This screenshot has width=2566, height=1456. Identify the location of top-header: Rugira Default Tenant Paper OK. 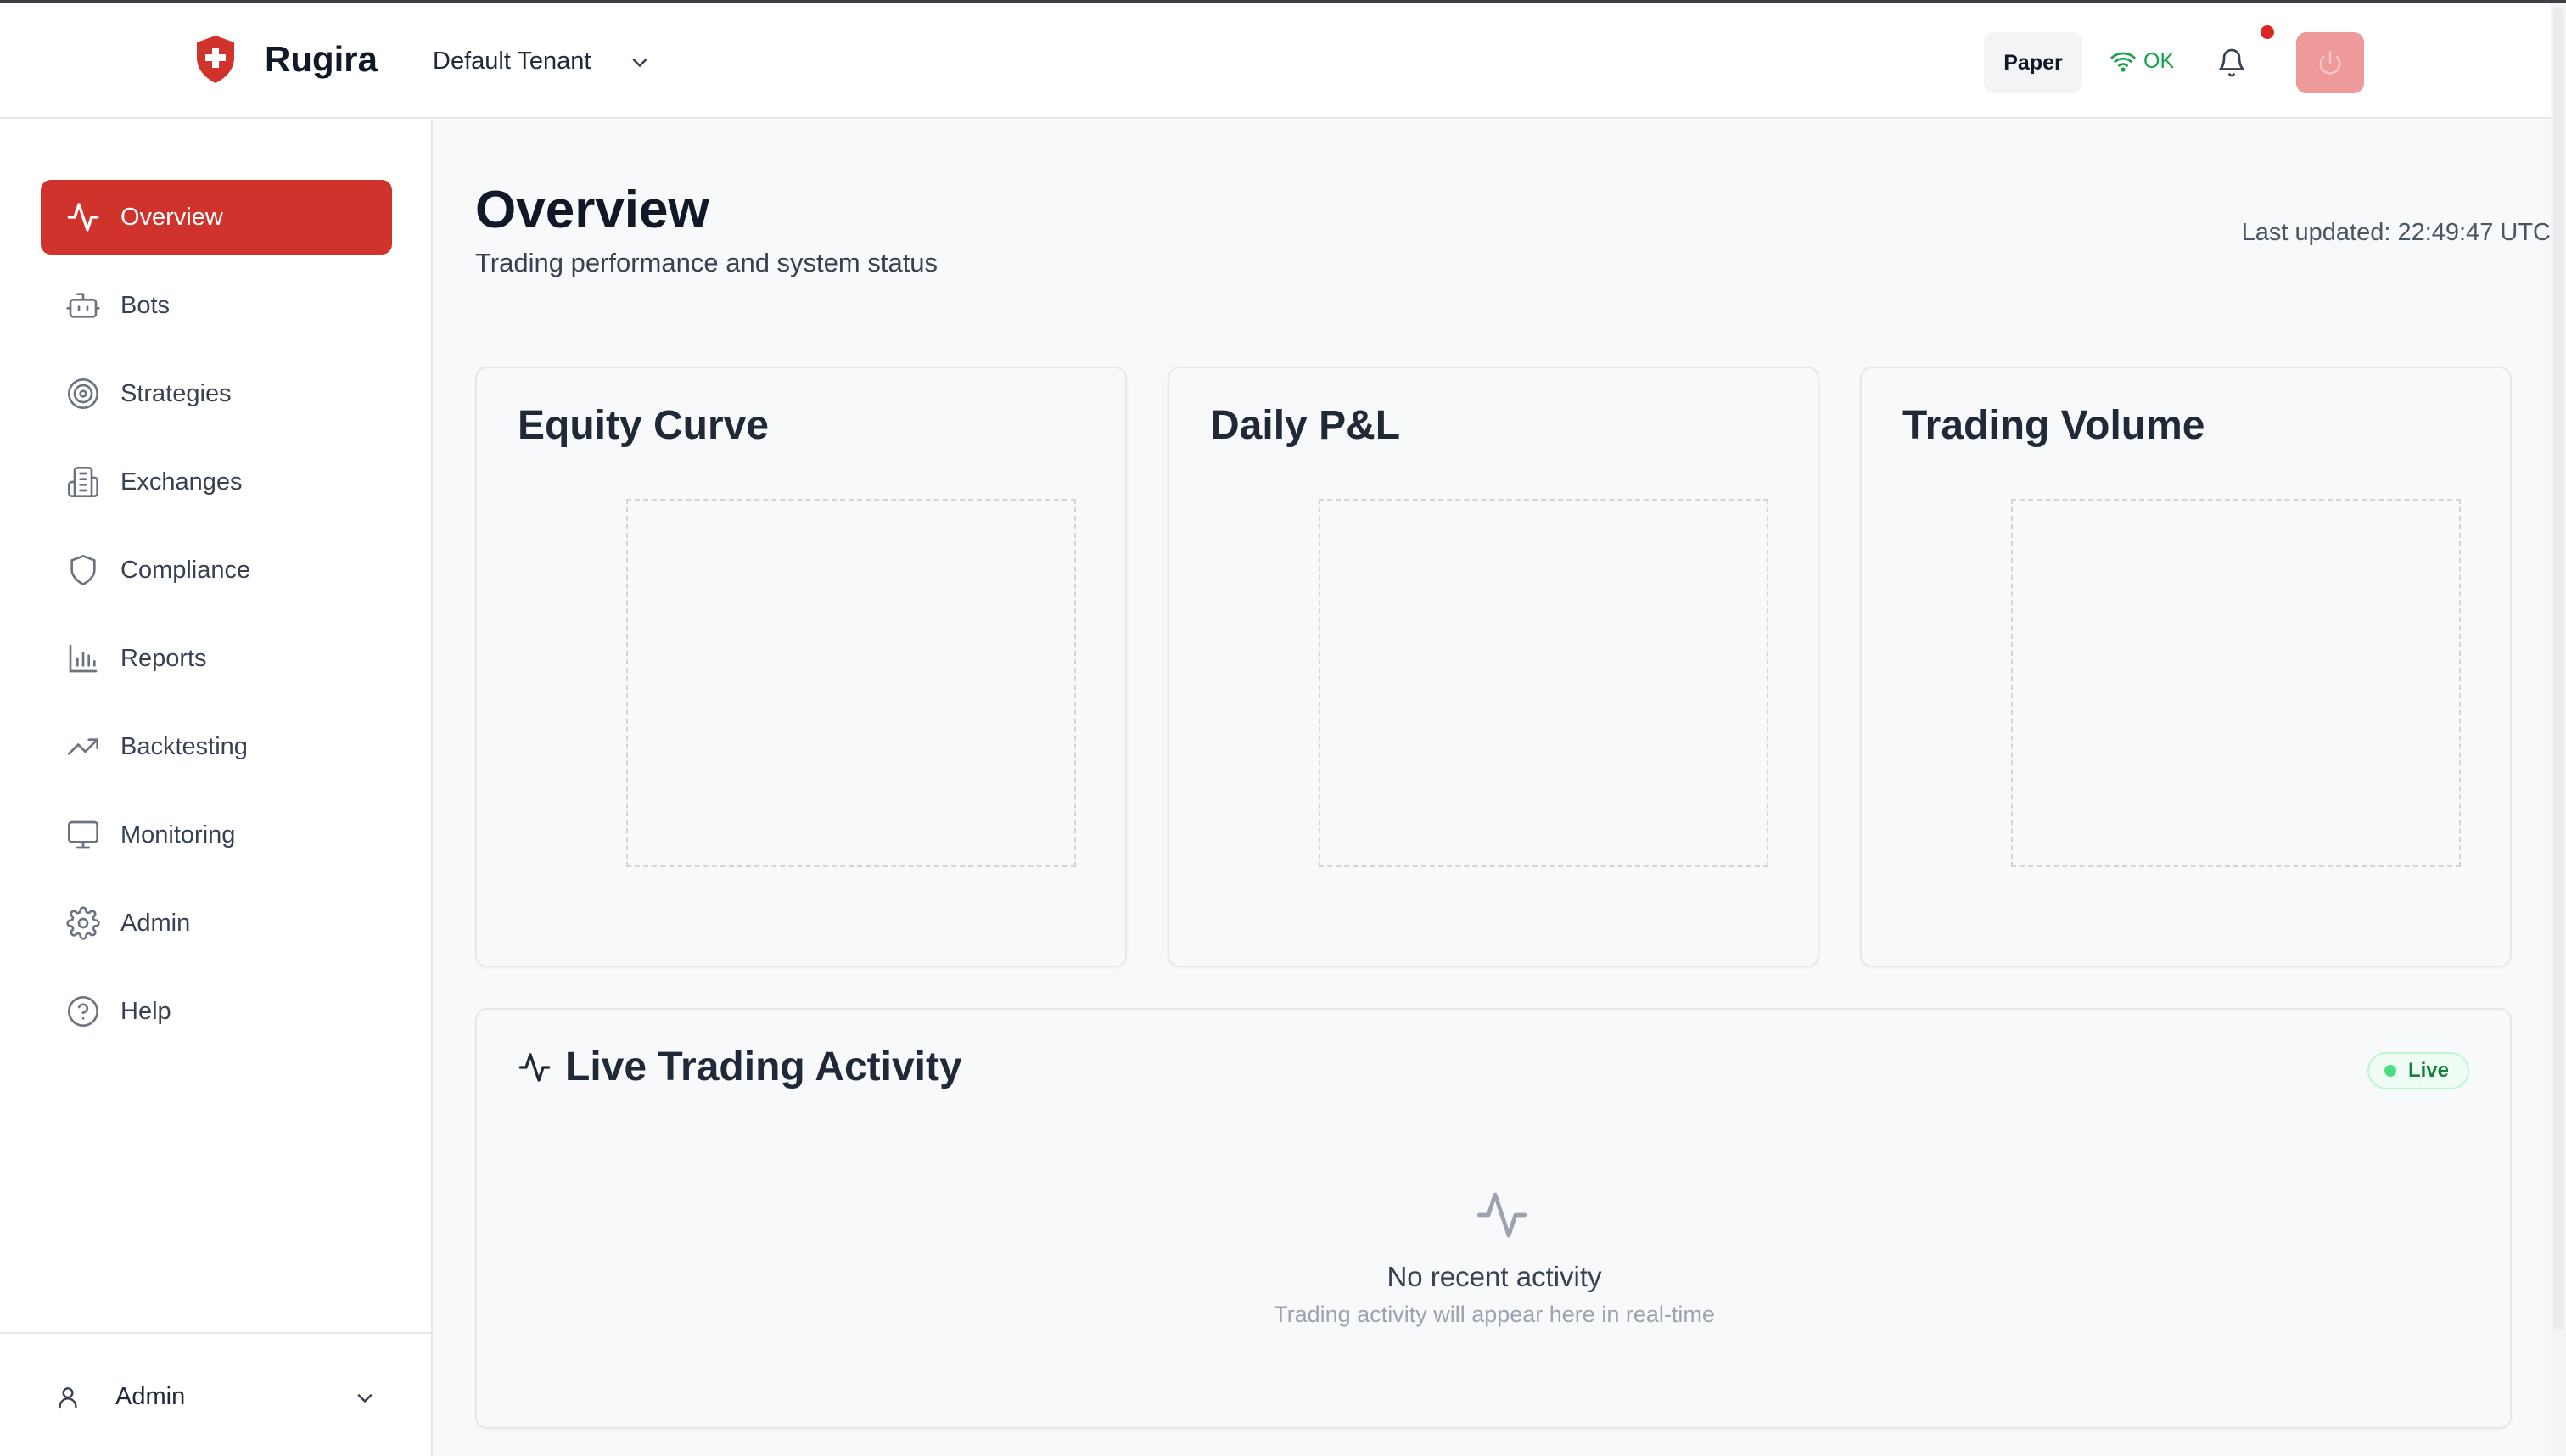
(1275, 61).